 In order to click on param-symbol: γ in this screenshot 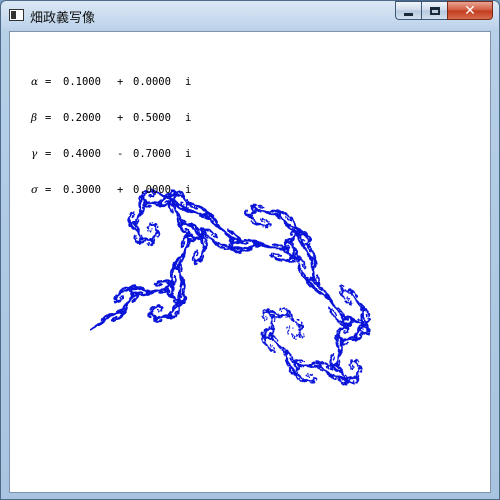, I will do `click(38, 154)`.